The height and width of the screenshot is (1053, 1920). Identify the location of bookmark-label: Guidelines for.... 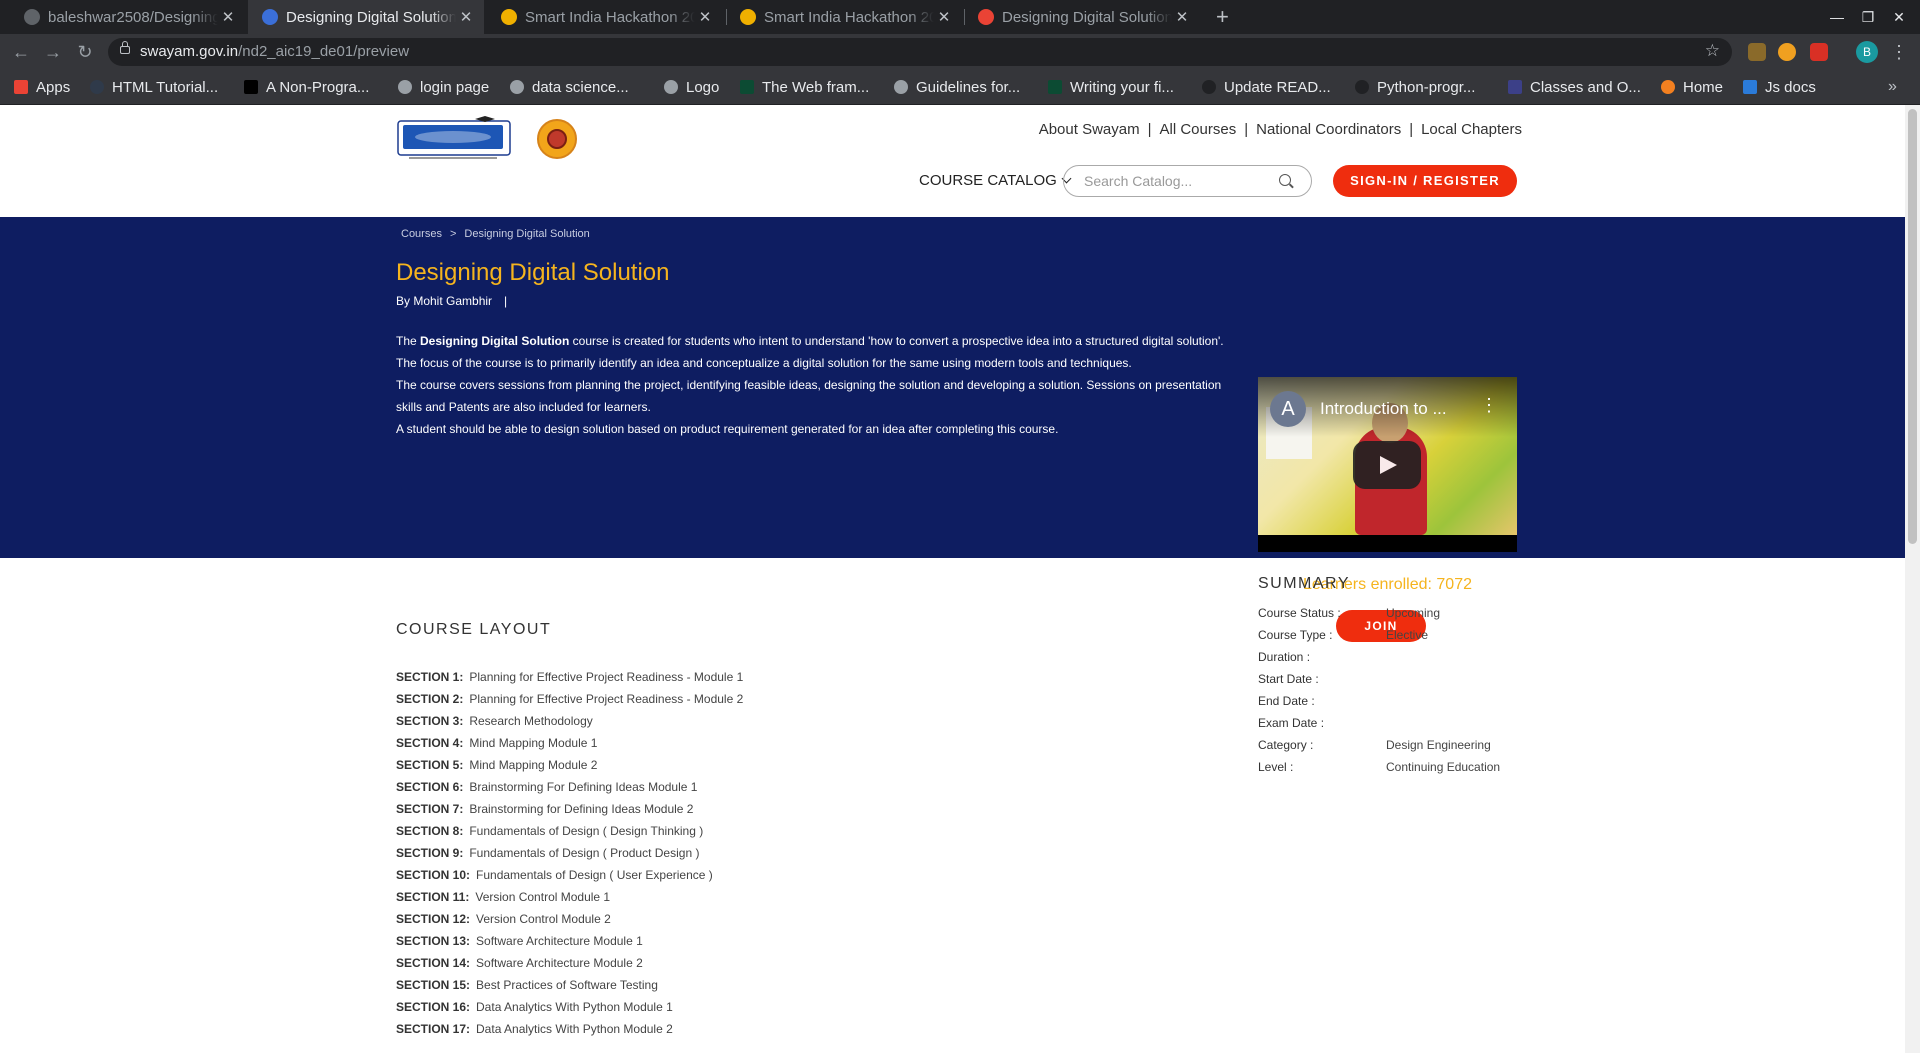
(968, 87).